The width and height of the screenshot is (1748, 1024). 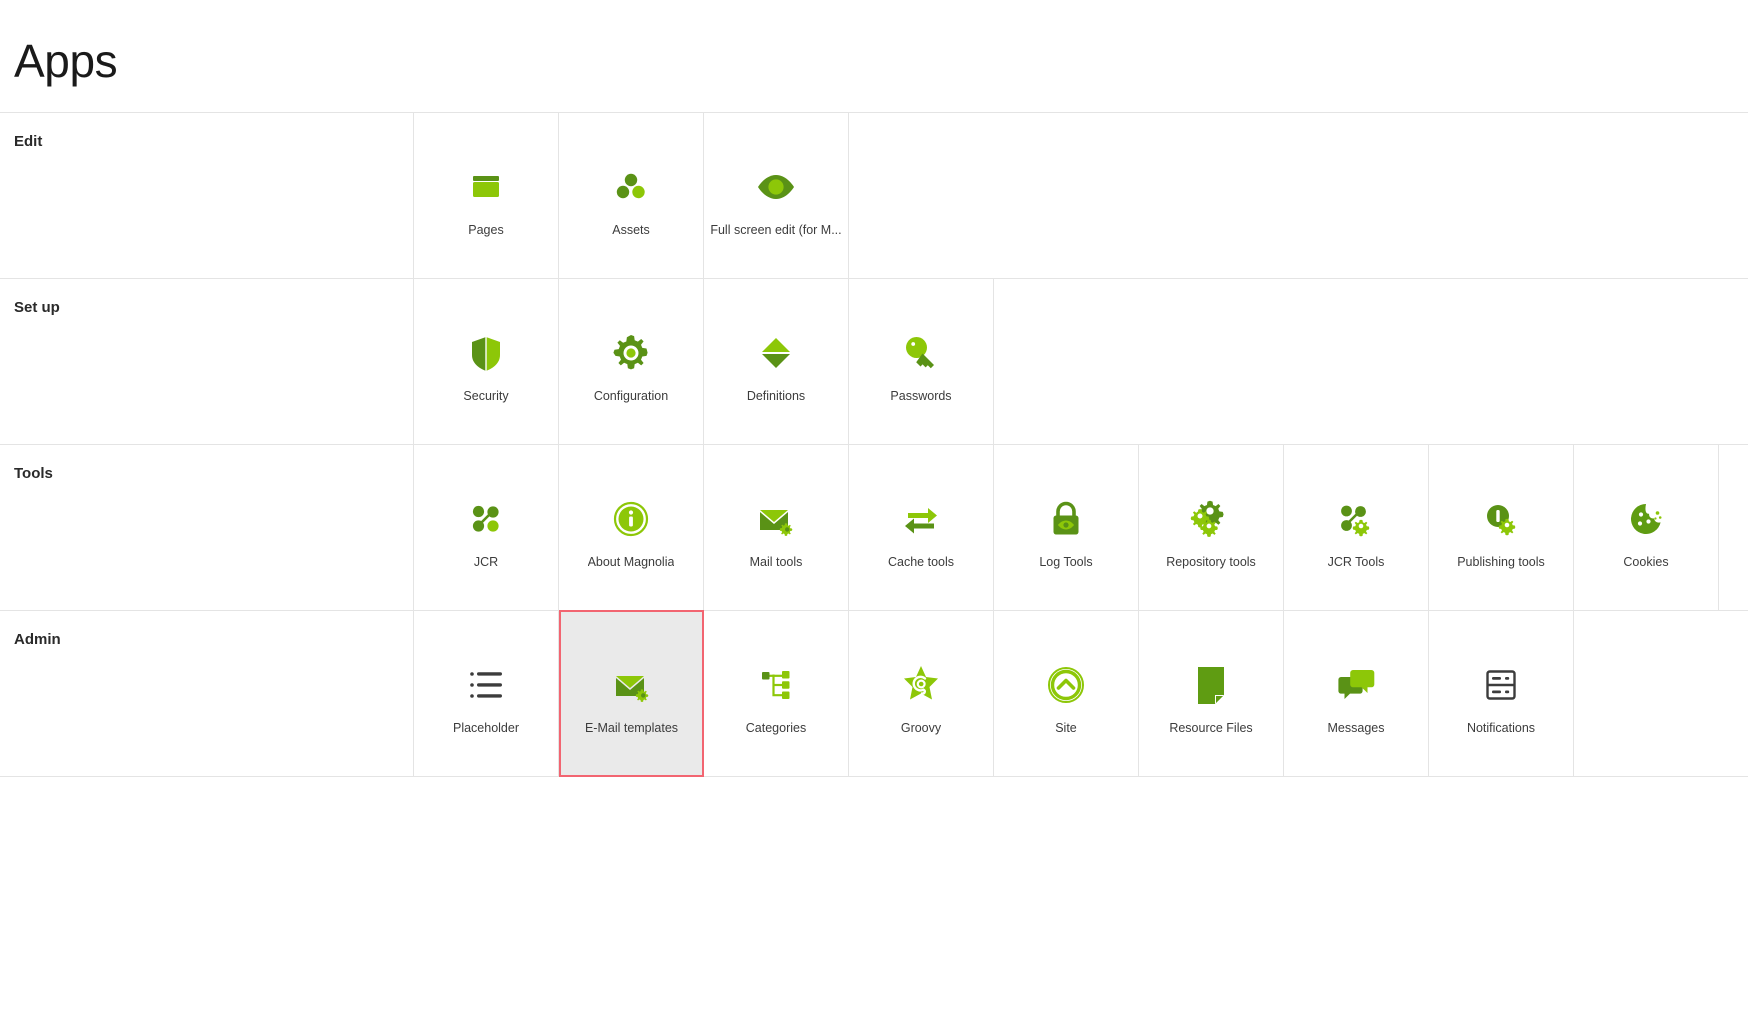 I want to click on app-tile: Repository tools, so click(x=1211, y=527).